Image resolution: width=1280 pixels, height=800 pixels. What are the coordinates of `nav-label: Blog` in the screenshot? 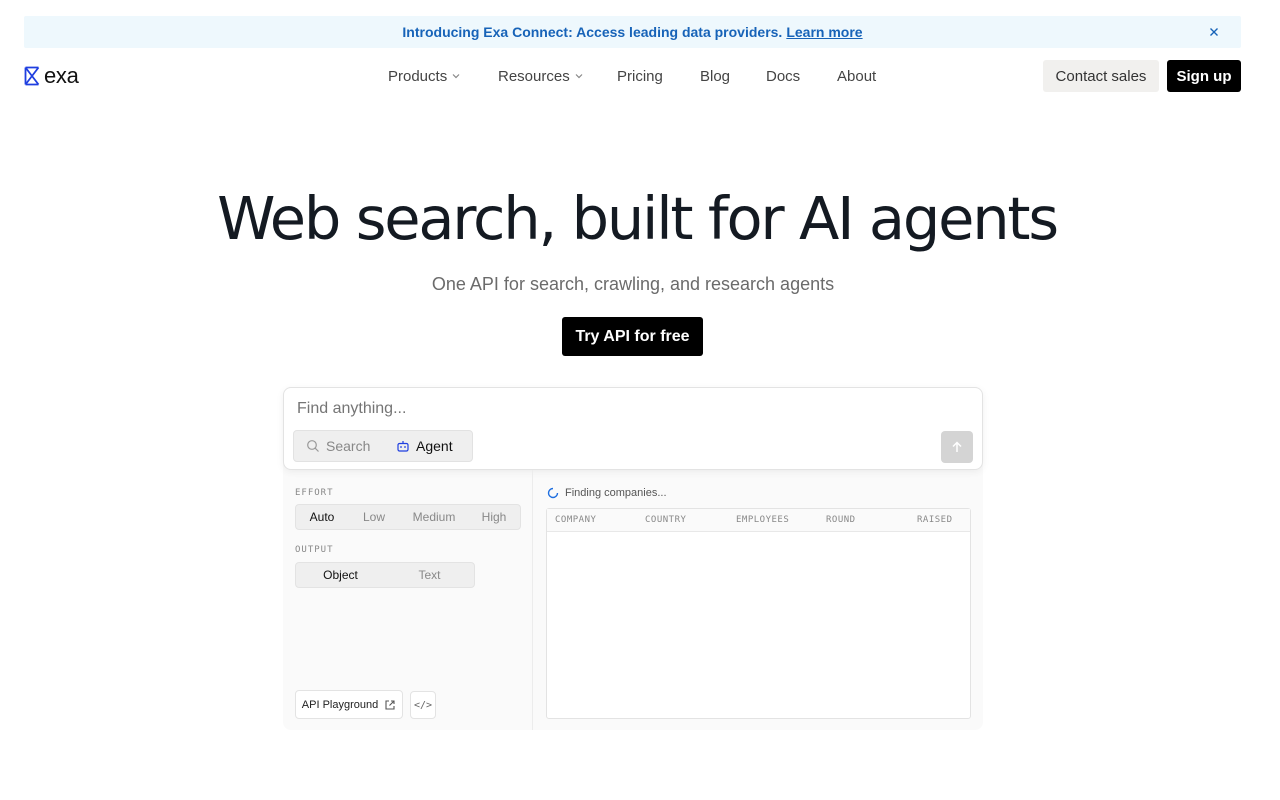 It's located at (715, 76).